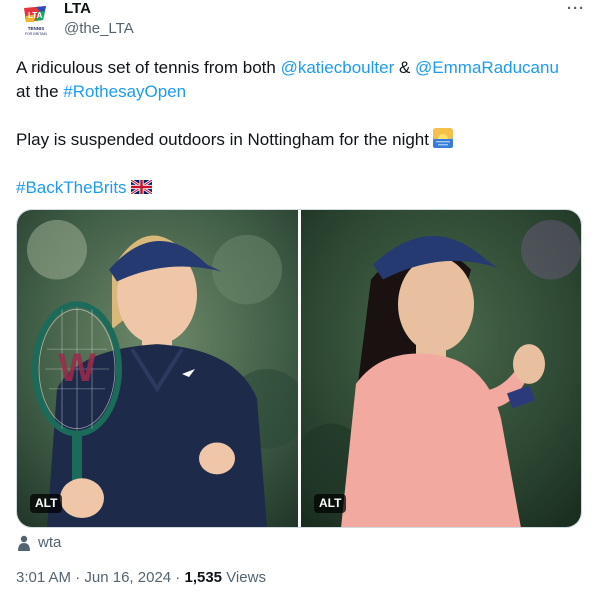  What do you see at coordinates (203, 577) in the screenshot?
I see `views-count: 1,535` at bounding box center [203, 577].